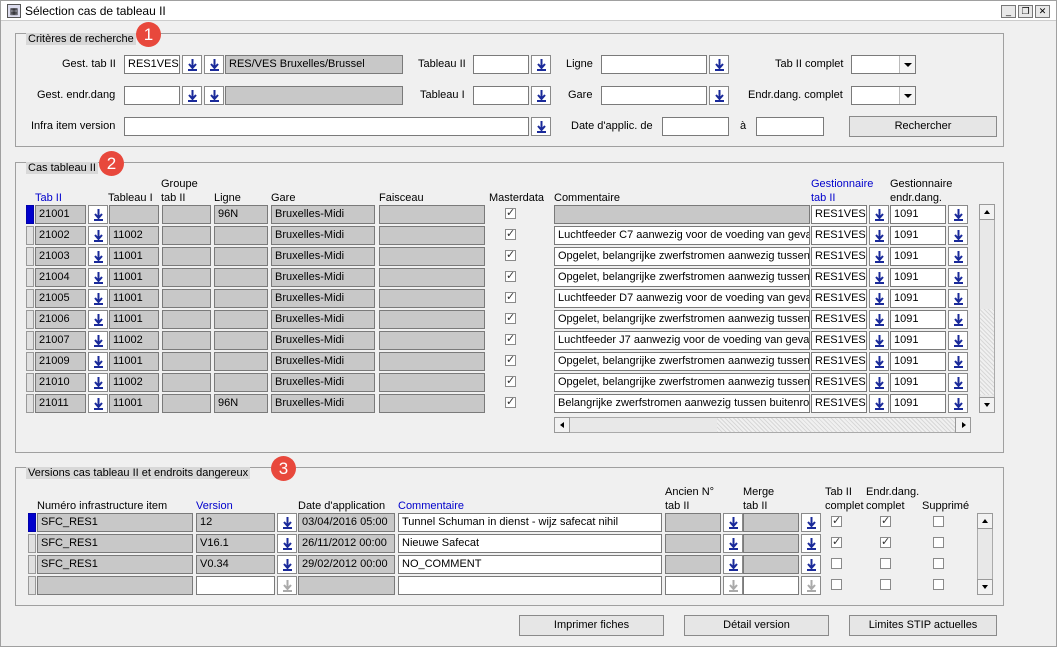 This screenshot has height=647, width=1057. What do you see at coordinates (907, 64) in the screenshot?
I see `chevron-down-icon` at bounding box center [907, 64].